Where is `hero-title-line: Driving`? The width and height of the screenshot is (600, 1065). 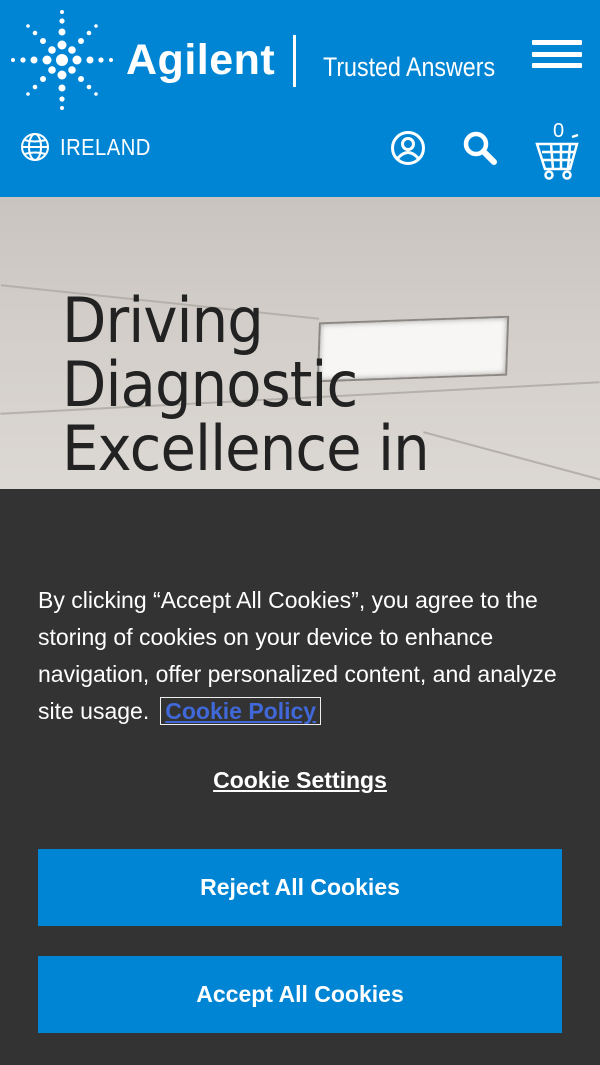
hero-title-line: Driving is located at coordinates (163, 320).